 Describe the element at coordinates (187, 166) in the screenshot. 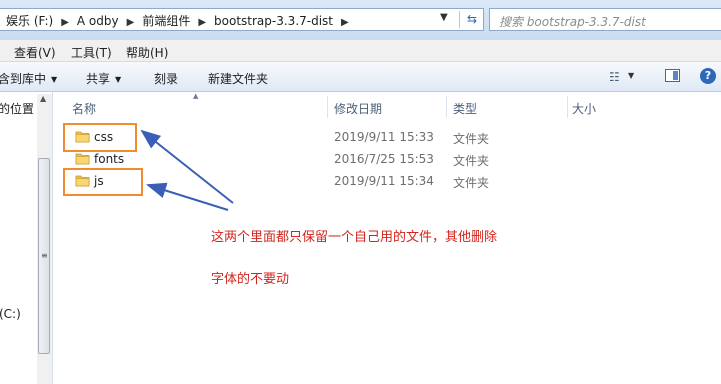

I see `arrow-to-css` at that location.